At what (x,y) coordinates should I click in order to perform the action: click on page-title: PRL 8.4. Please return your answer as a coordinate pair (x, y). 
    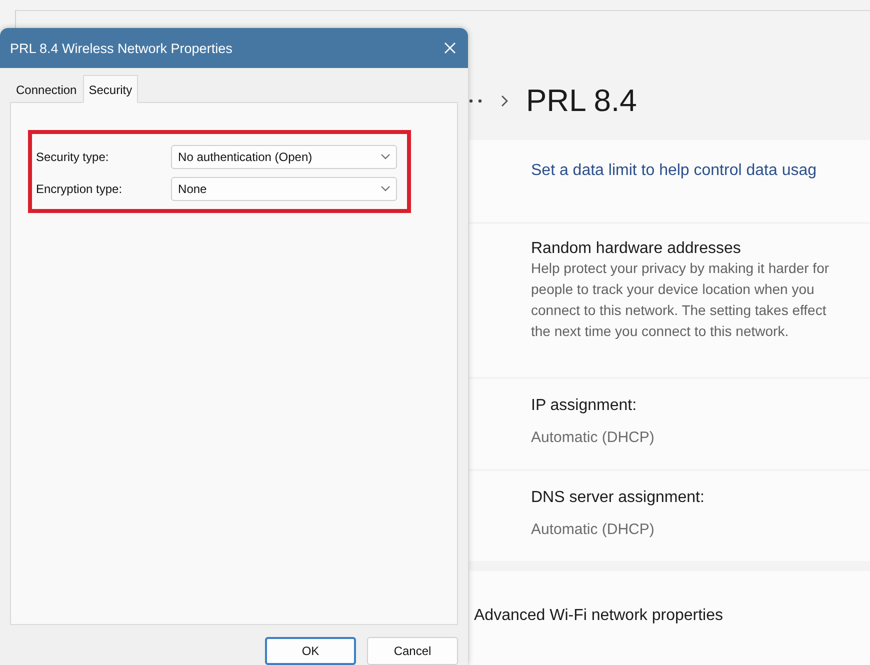
    Looking at the image, I should click on (581, 101).